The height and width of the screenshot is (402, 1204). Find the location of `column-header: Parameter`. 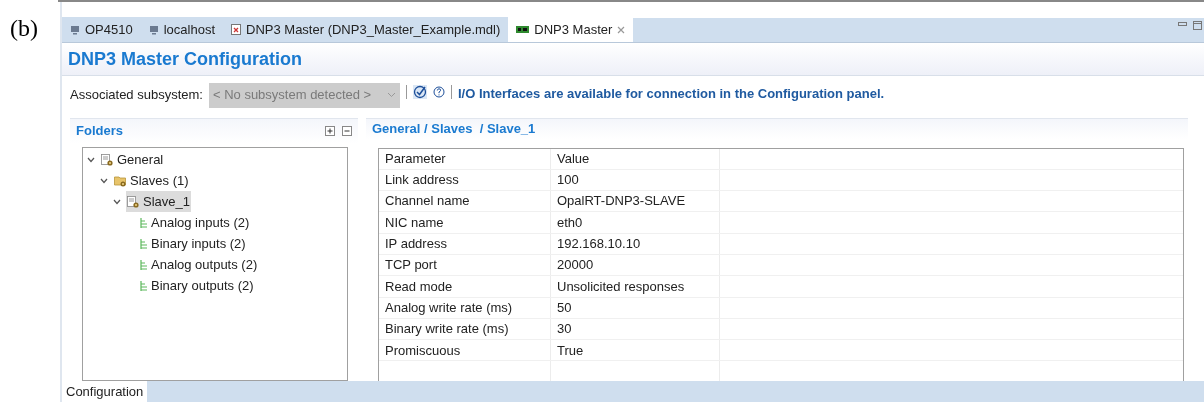

column-header: Parameter is located at coordinates (465, 158).